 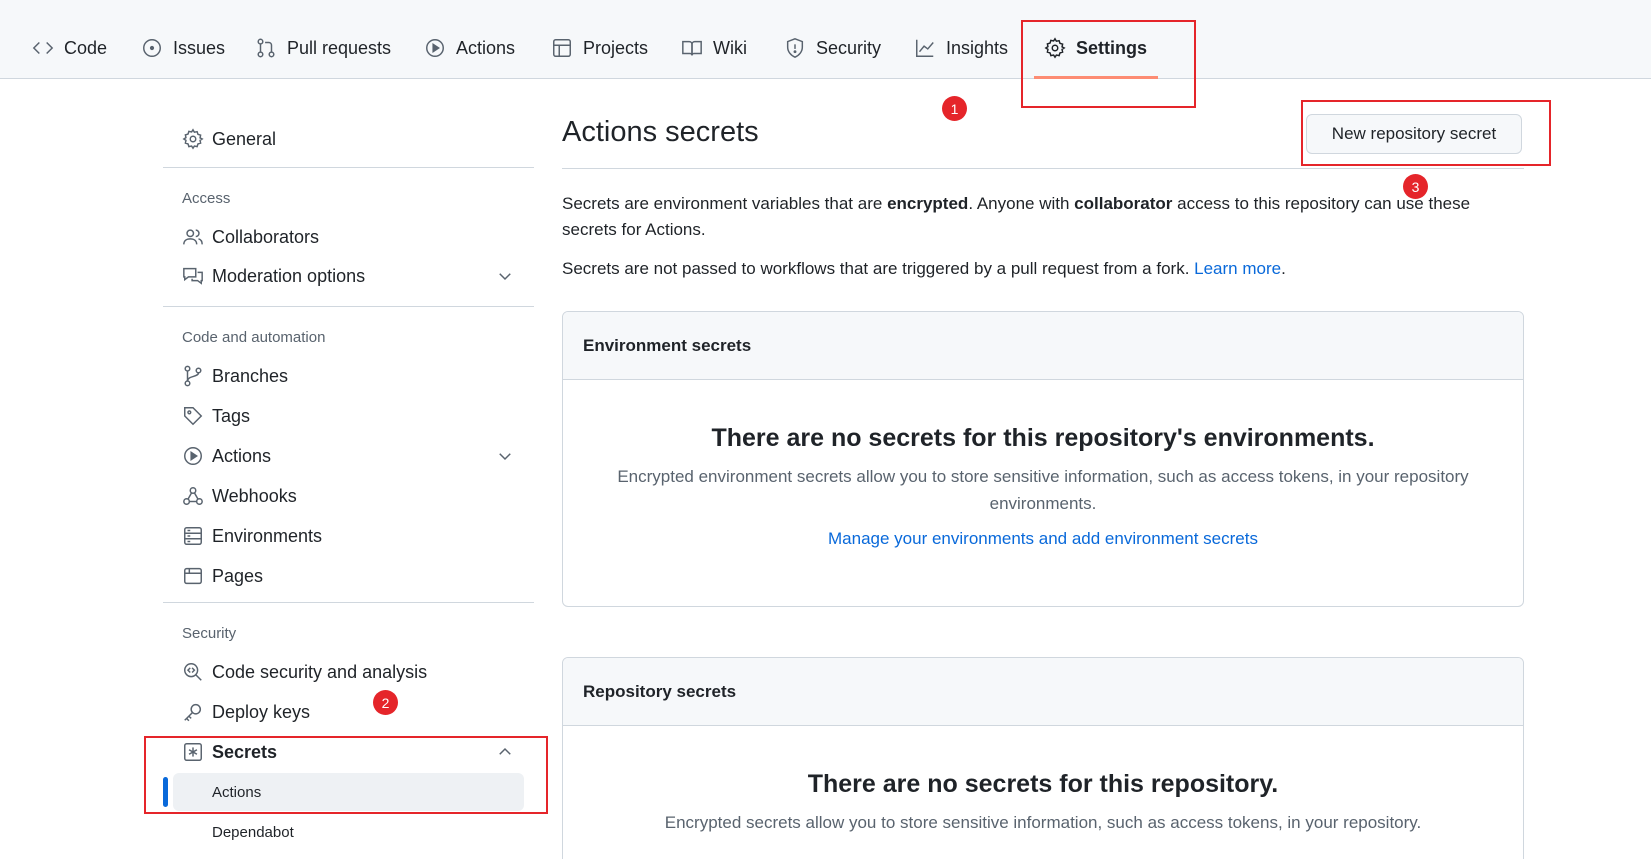 What do you see at coordinates (238, 575) in the screenshot?
I see `sidebar-item-label: Pages` at bounding box center [238, 575].